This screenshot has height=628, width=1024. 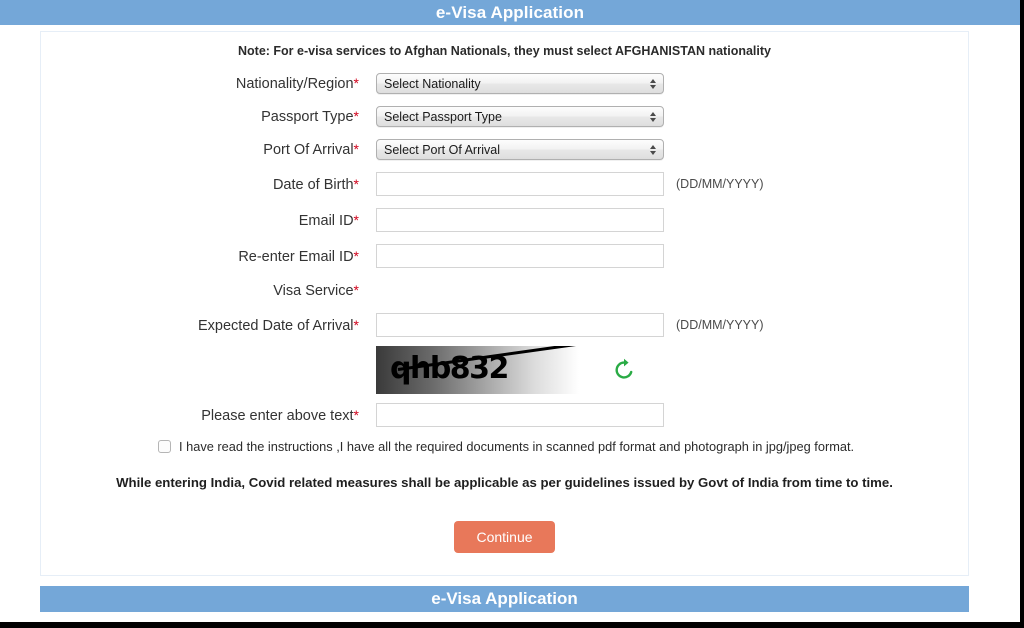 What do you see at coordinates (510, 12) in the screenshot?
I see `page-title-header: e-Visa Application` at bounding box center [510, 12].